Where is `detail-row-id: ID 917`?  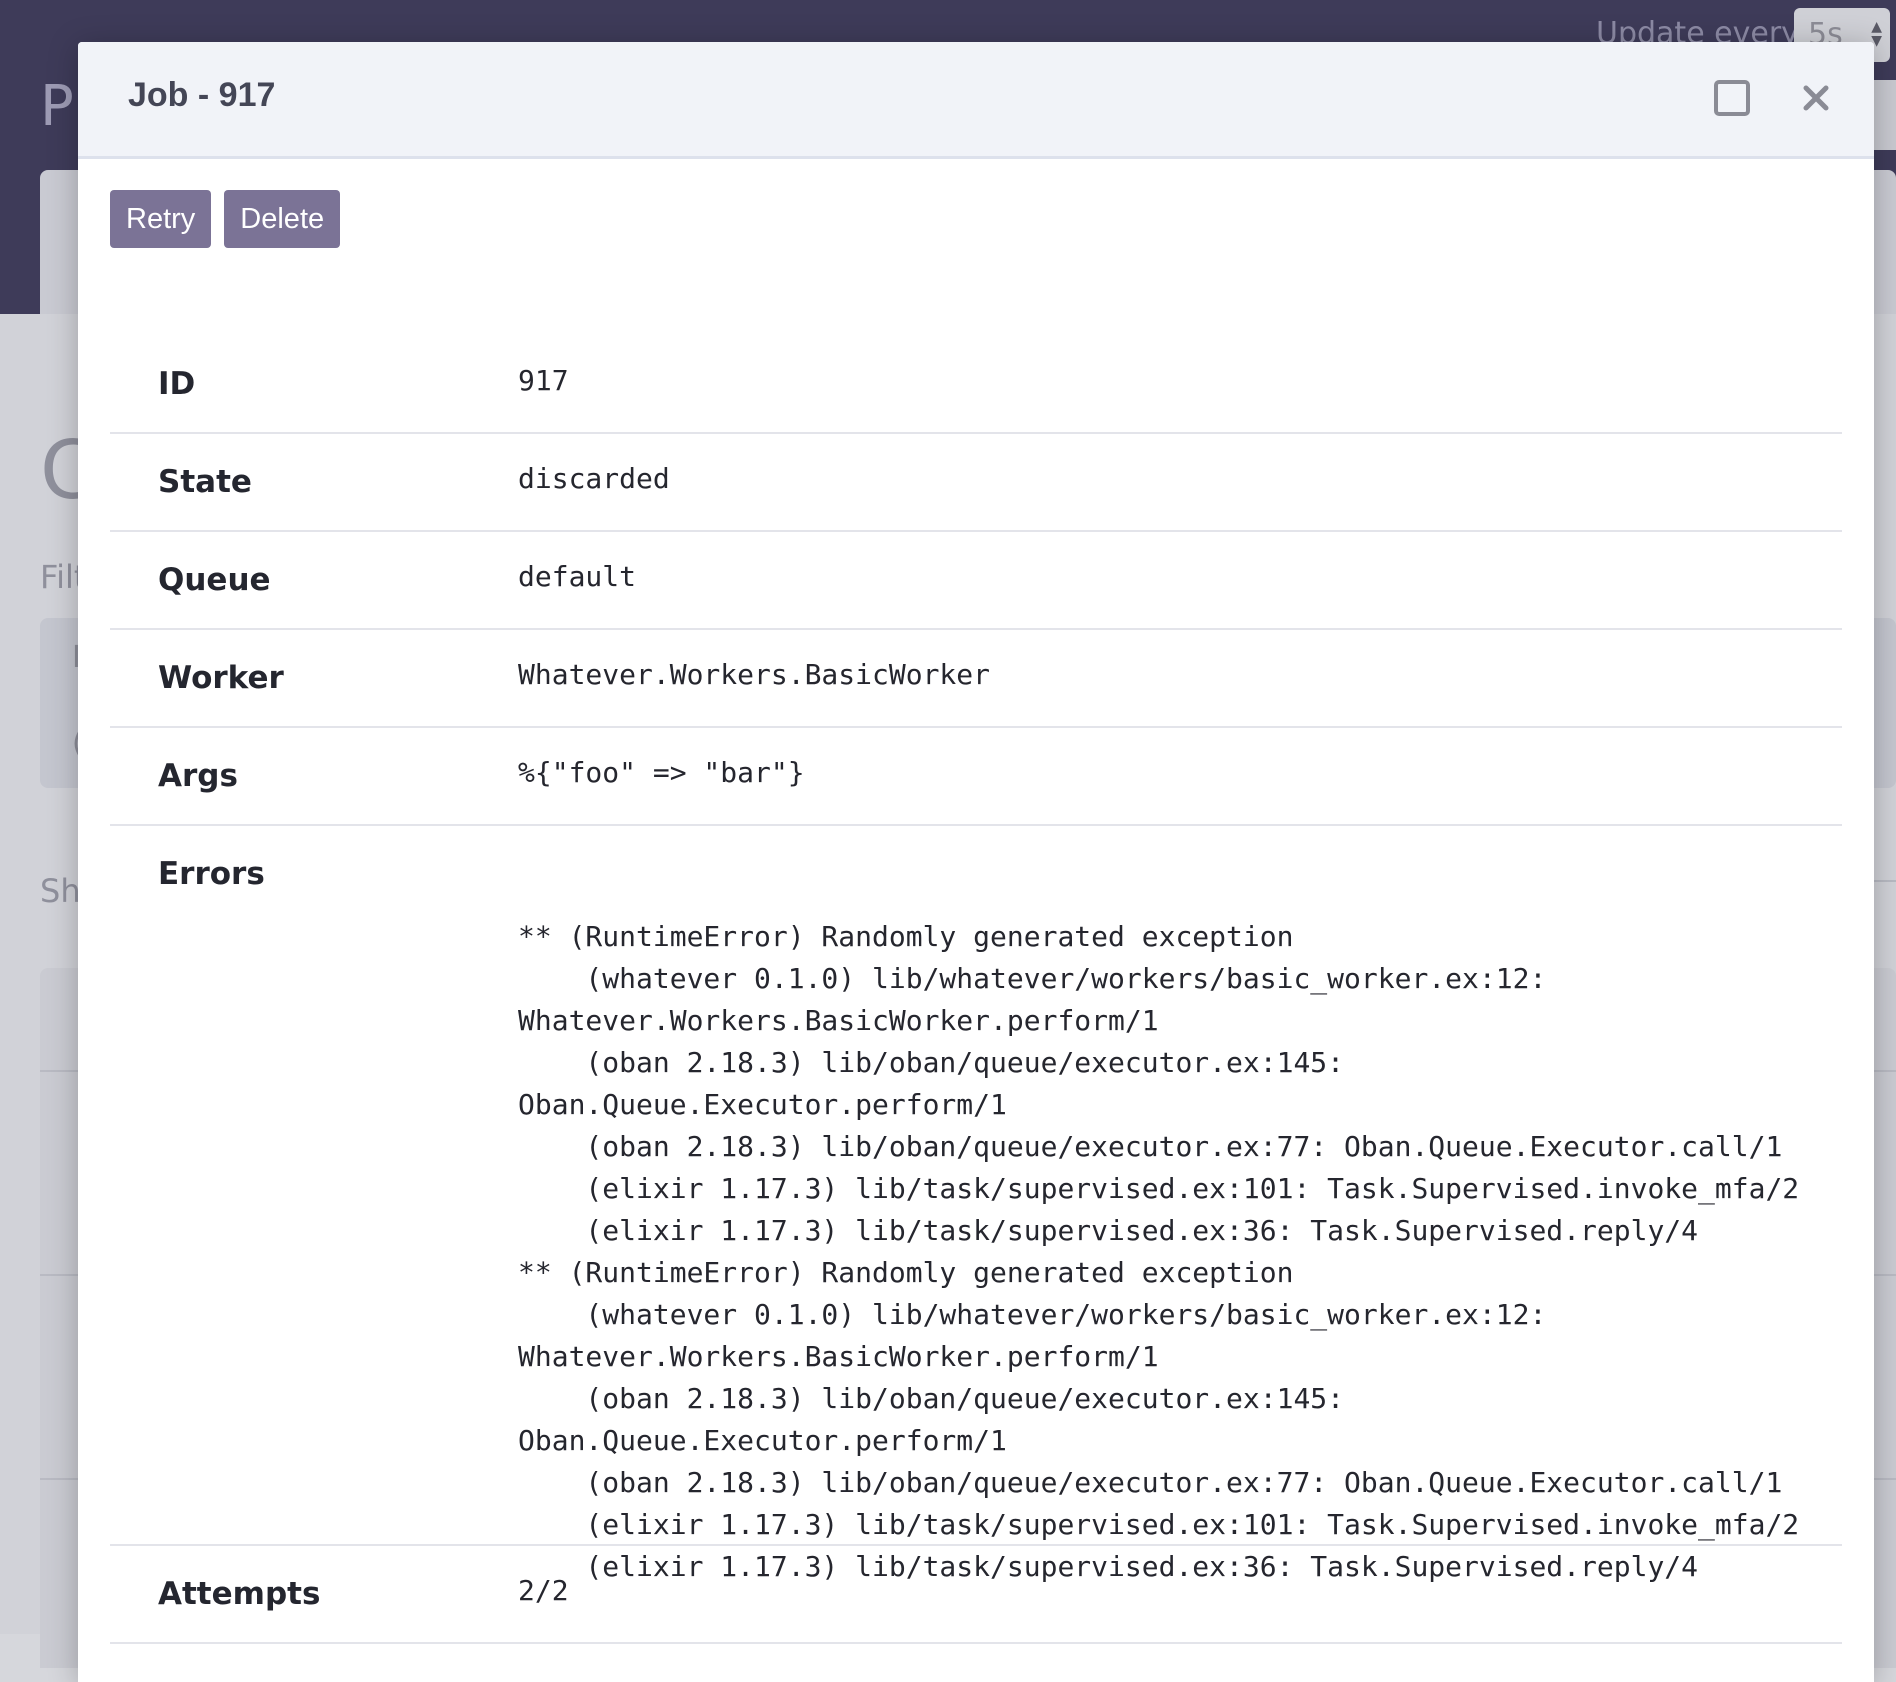 detail-row-id: ID 917 is located at coordinates (976, 385).